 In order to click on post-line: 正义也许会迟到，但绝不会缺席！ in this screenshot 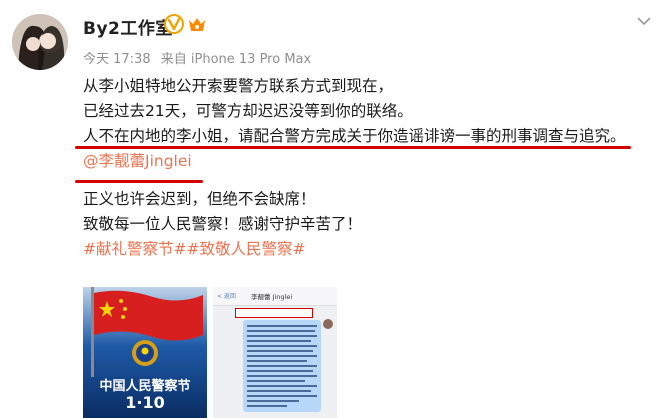, I will do `click(199, 199)`.